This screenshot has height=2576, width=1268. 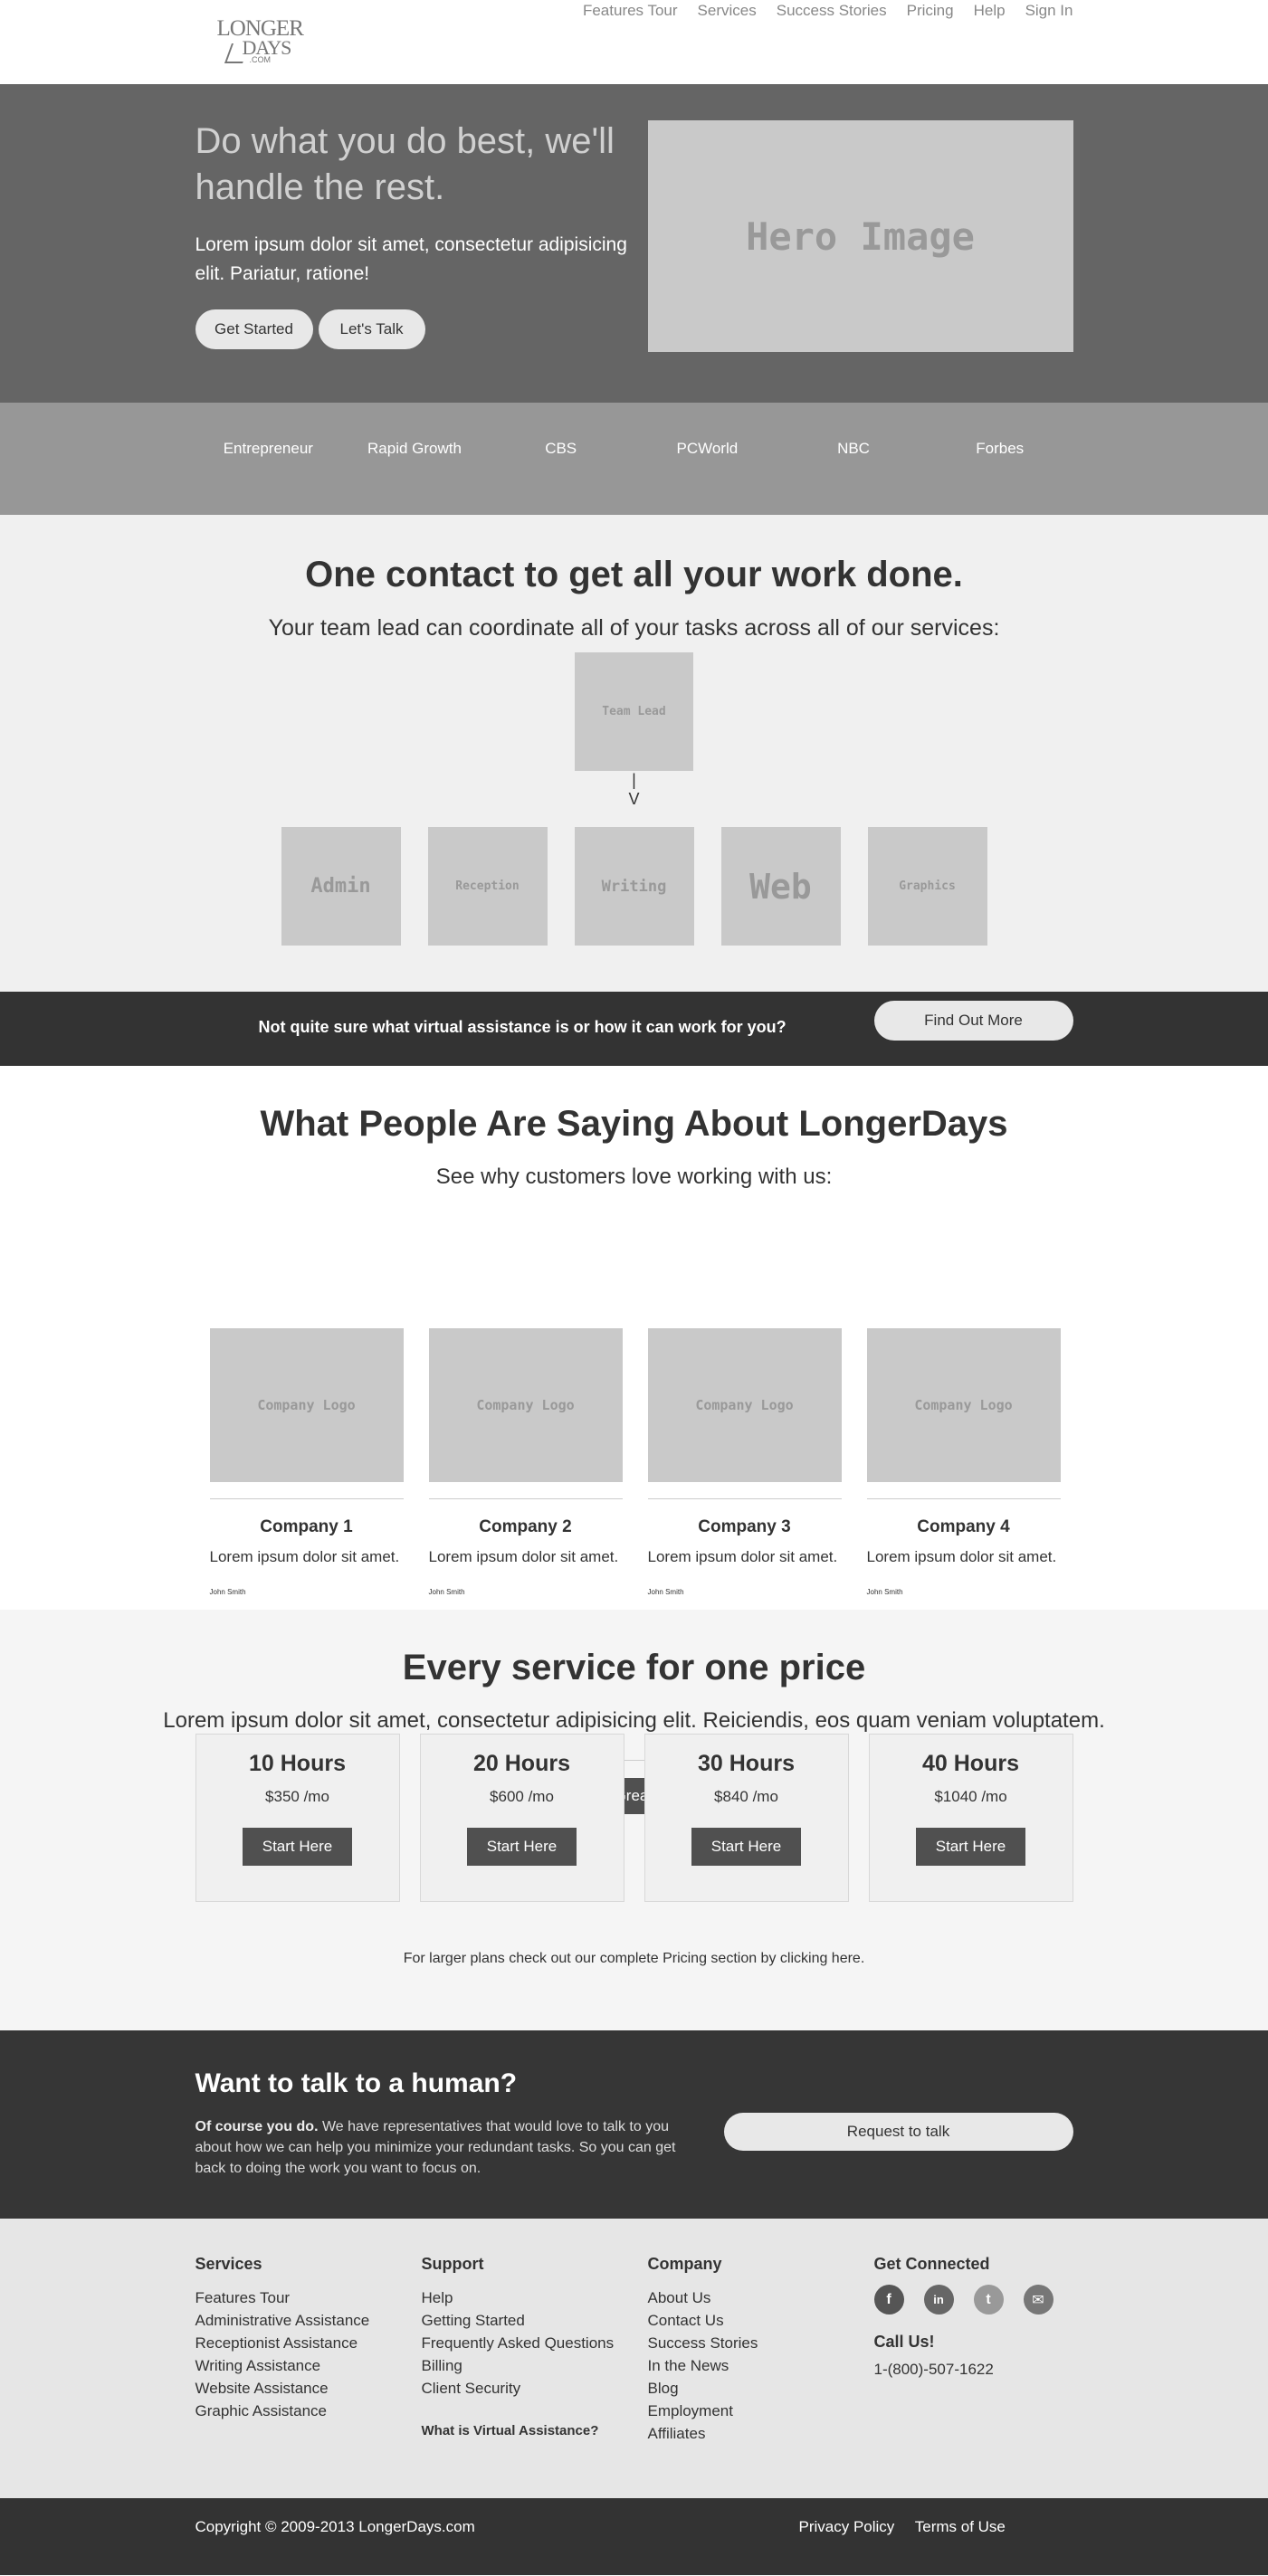 I want to click on phone-number: 1-(800)-507-1622, so click(x=978, y=2370).